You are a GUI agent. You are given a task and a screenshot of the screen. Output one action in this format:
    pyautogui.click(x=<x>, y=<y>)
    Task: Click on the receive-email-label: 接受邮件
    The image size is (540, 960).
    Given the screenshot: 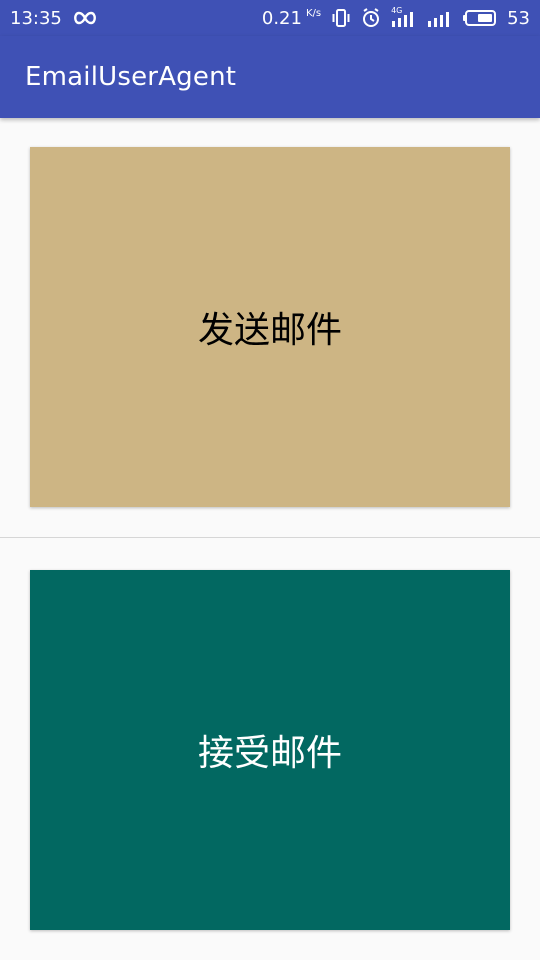 What is the action you would take?
    pyautogui.click(x=269, y=753)
    